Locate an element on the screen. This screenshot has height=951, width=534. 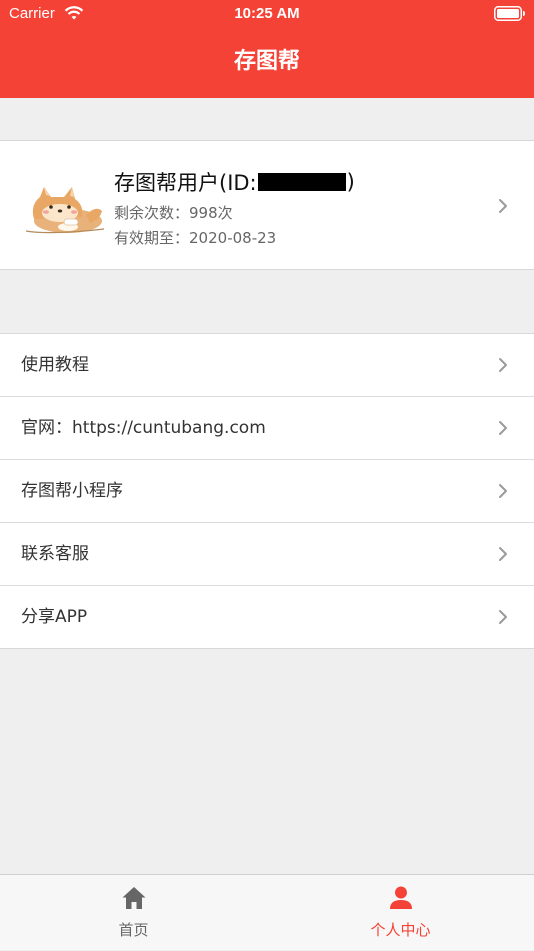
page-title: 存图帮 is located at coordinates (266, 61).